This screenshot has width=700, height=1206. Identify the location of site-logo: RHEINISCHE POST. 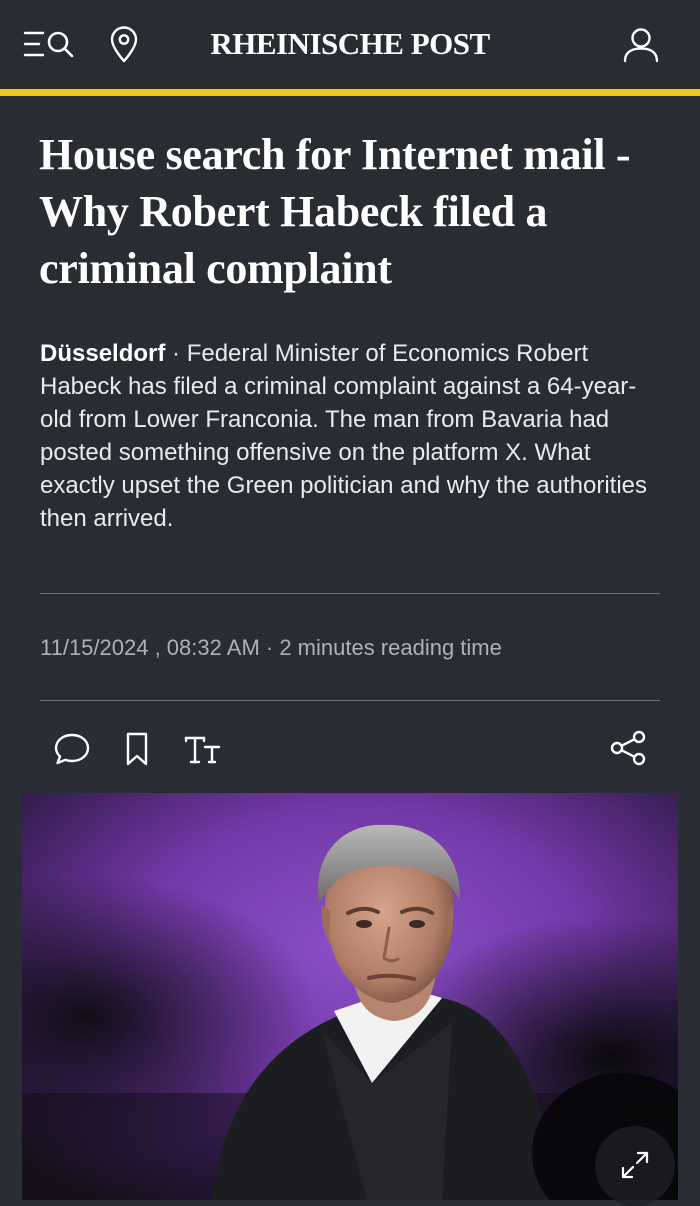
(350, 44).